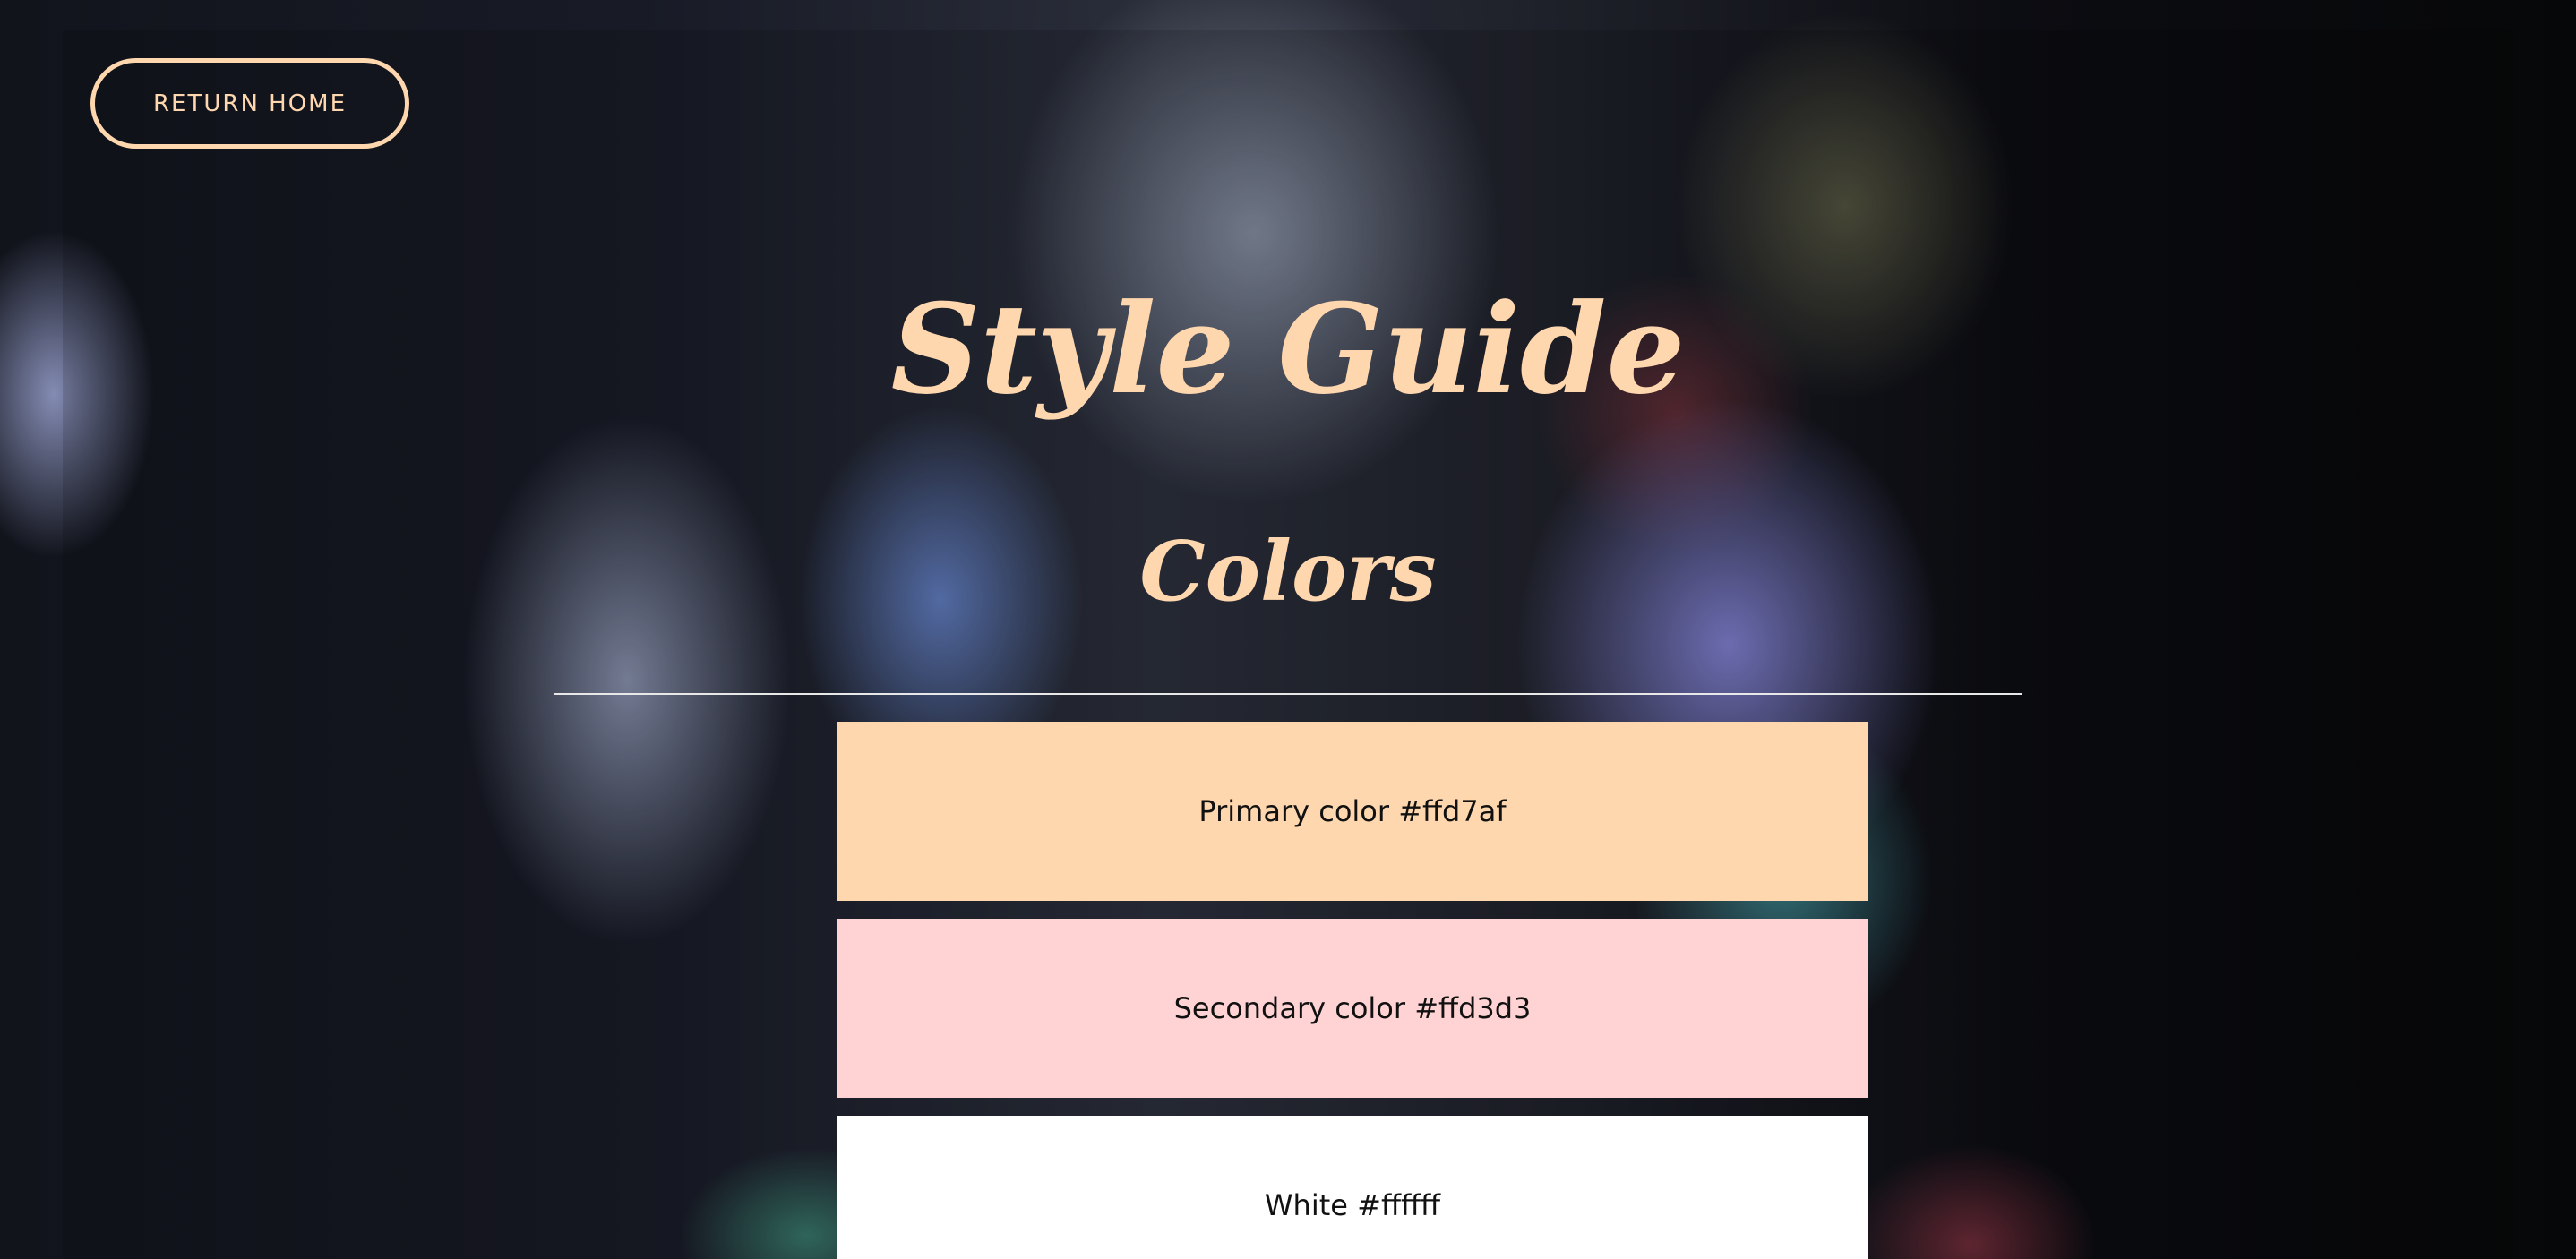 This screenshot has height=1259, width=2576. Describe the element at coordinates (1288, 349) in the screenshot. I see `page-title: Style Guide` at that location.